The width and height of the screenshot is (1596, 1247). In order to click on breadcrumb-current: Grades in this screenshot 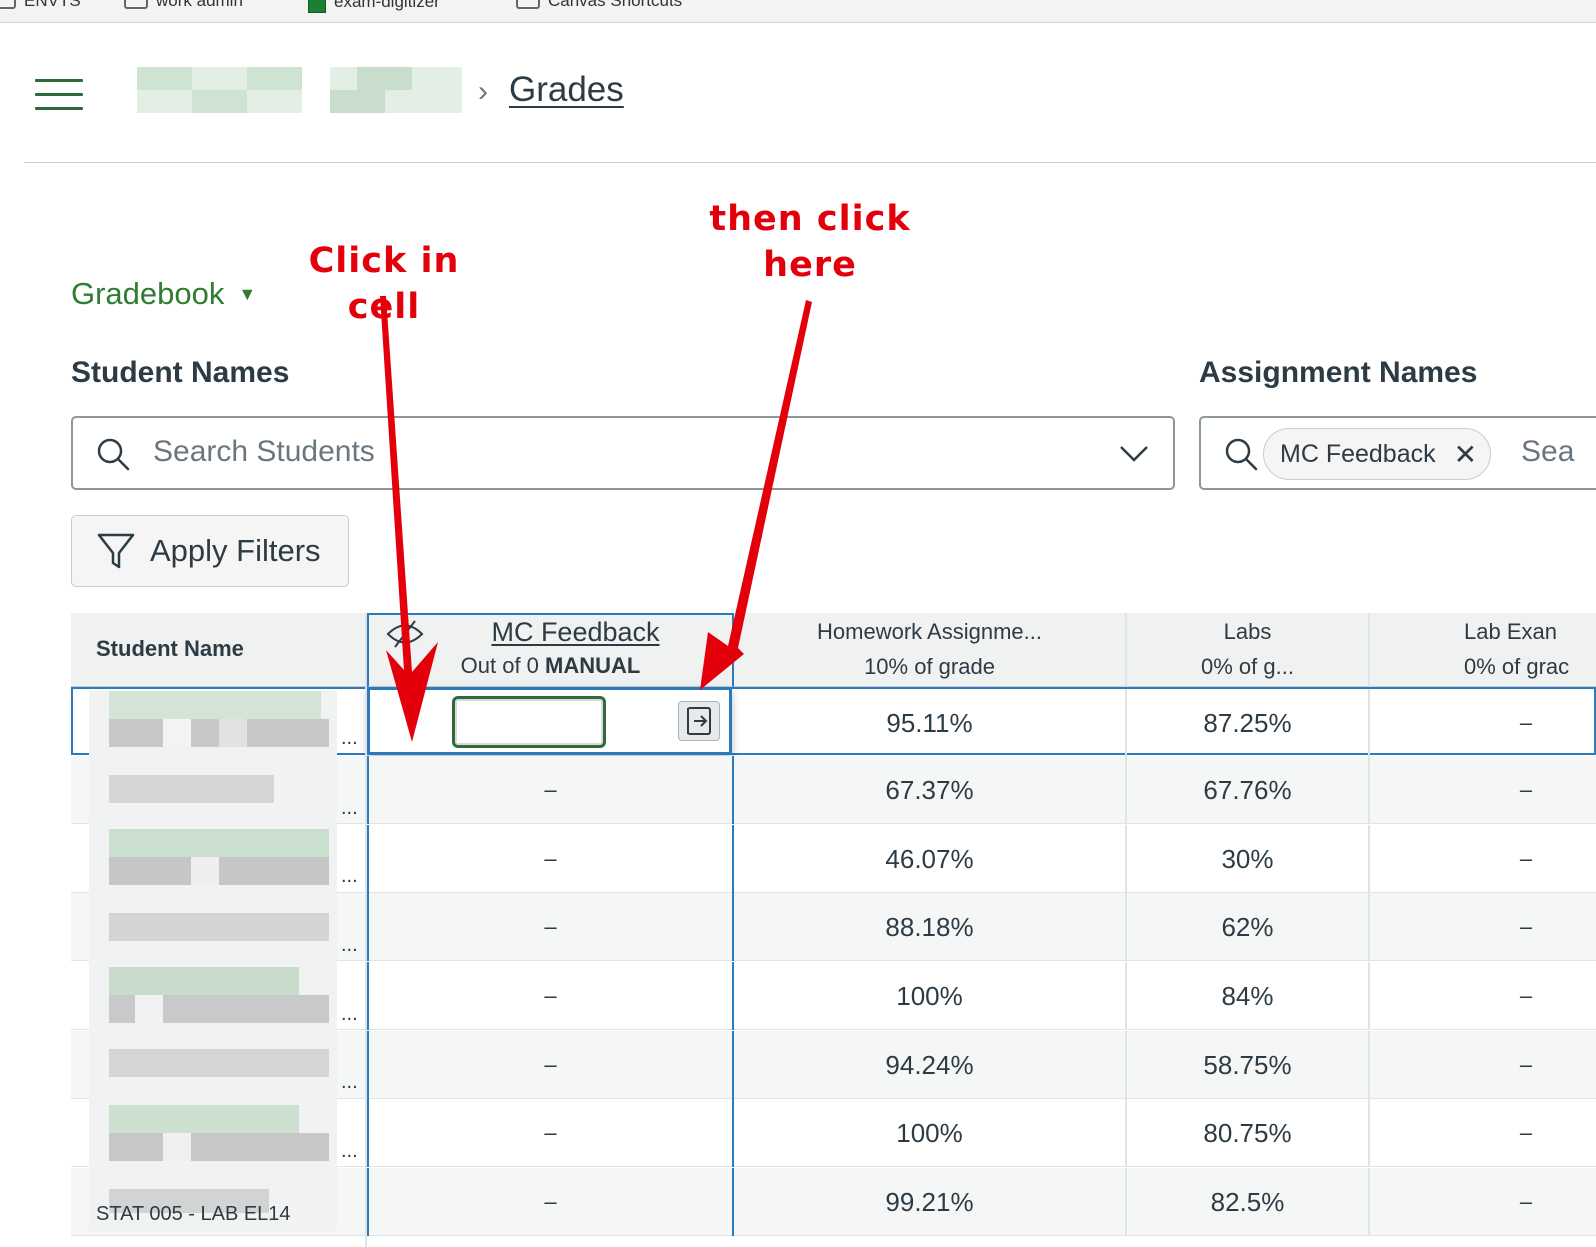, I will do `click(566, 90)`.